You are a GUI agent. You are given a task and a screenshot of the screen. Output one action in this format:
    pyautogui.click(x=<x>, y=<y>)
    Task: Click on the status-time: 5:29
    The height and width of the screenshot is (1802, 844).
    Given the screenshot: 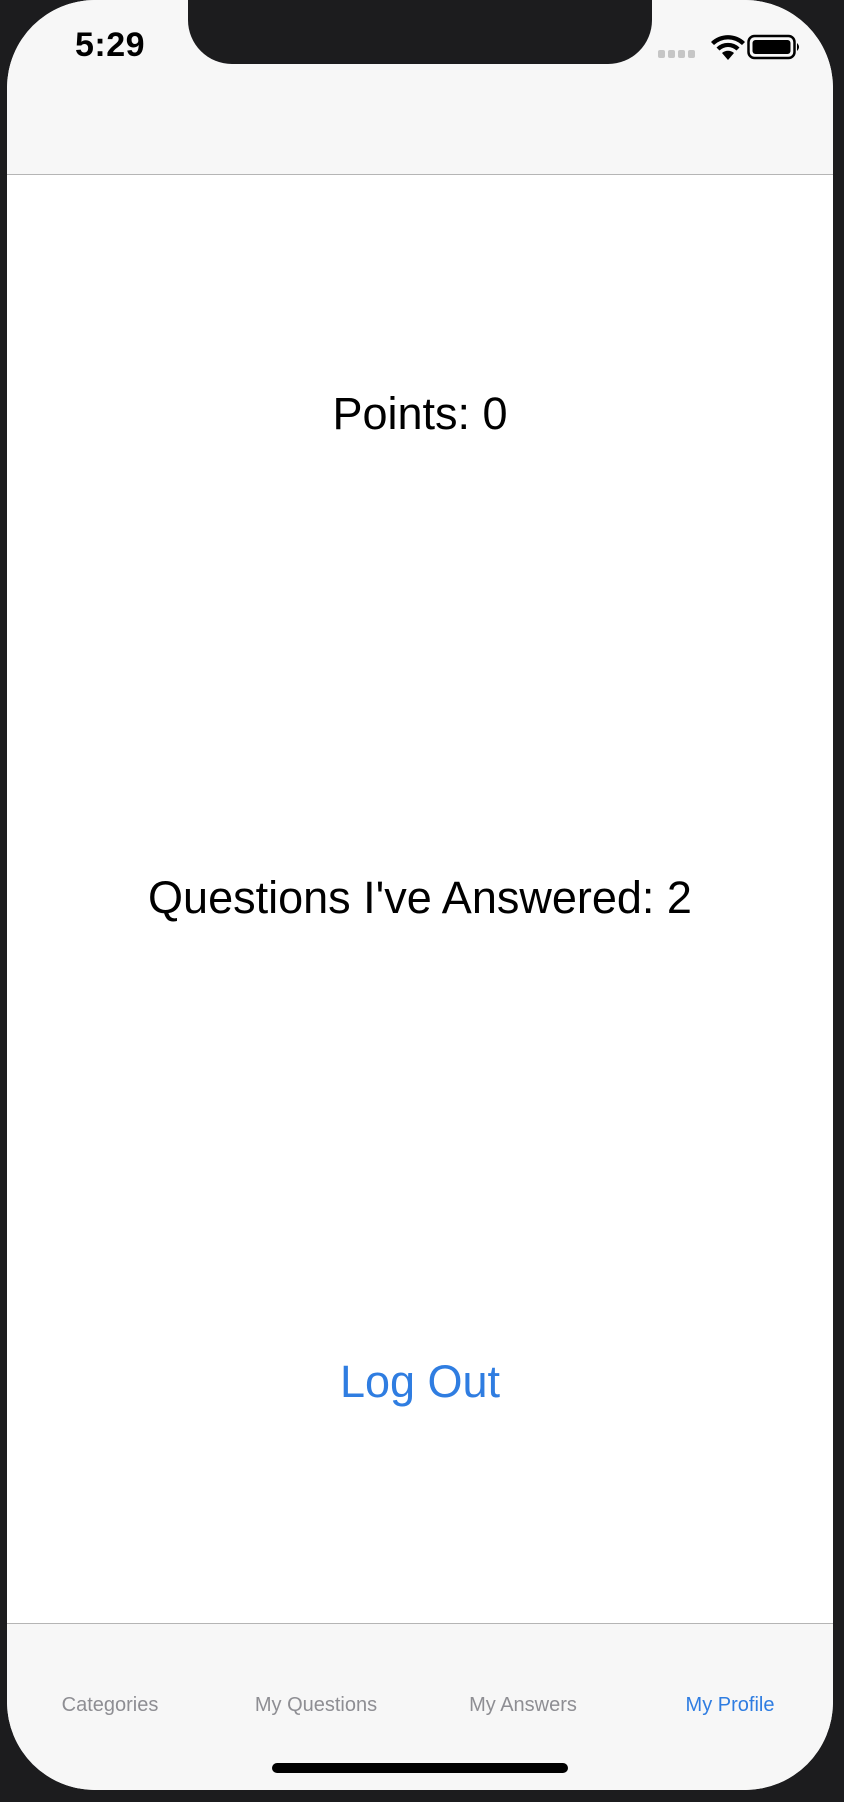 What is the action you would take?
    pyautogui.click(x=110, y=45)
    